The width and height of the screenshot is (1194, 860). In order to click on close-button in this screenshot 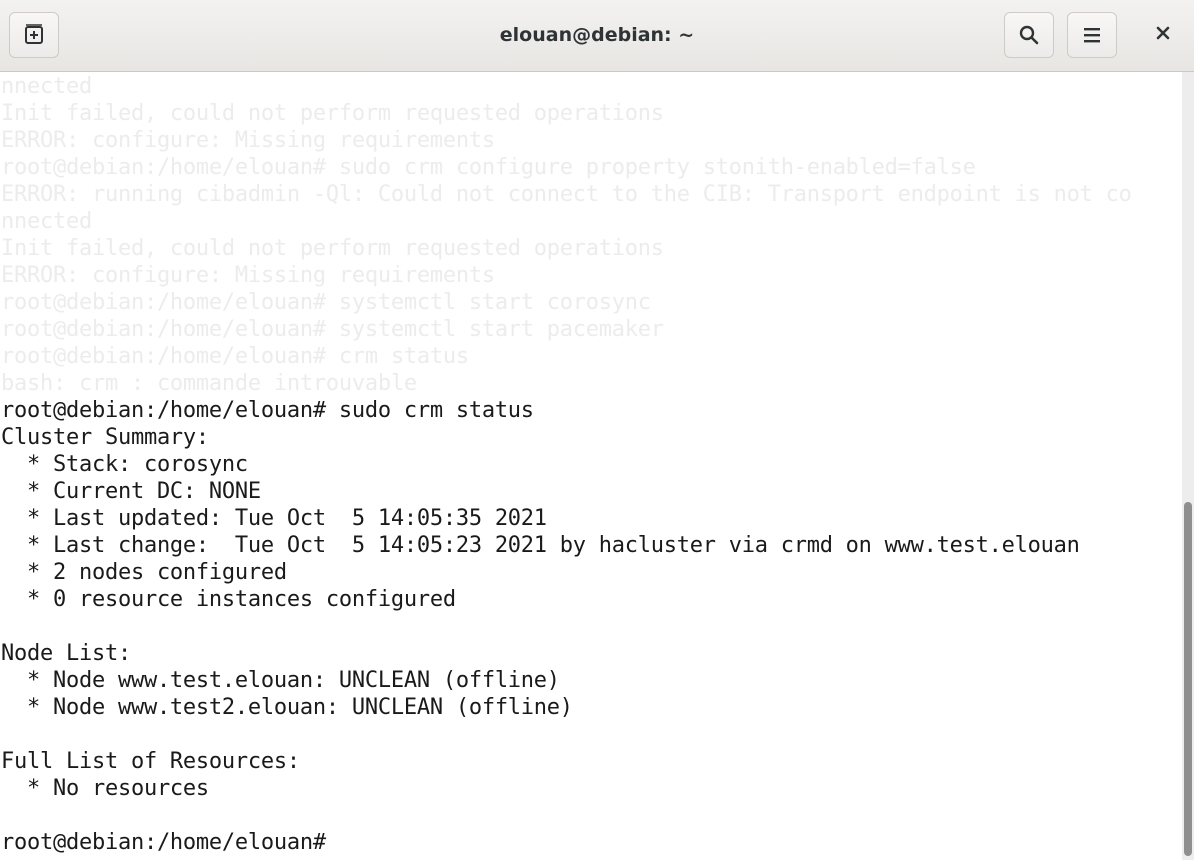, I will do `click(1163, 35)`.